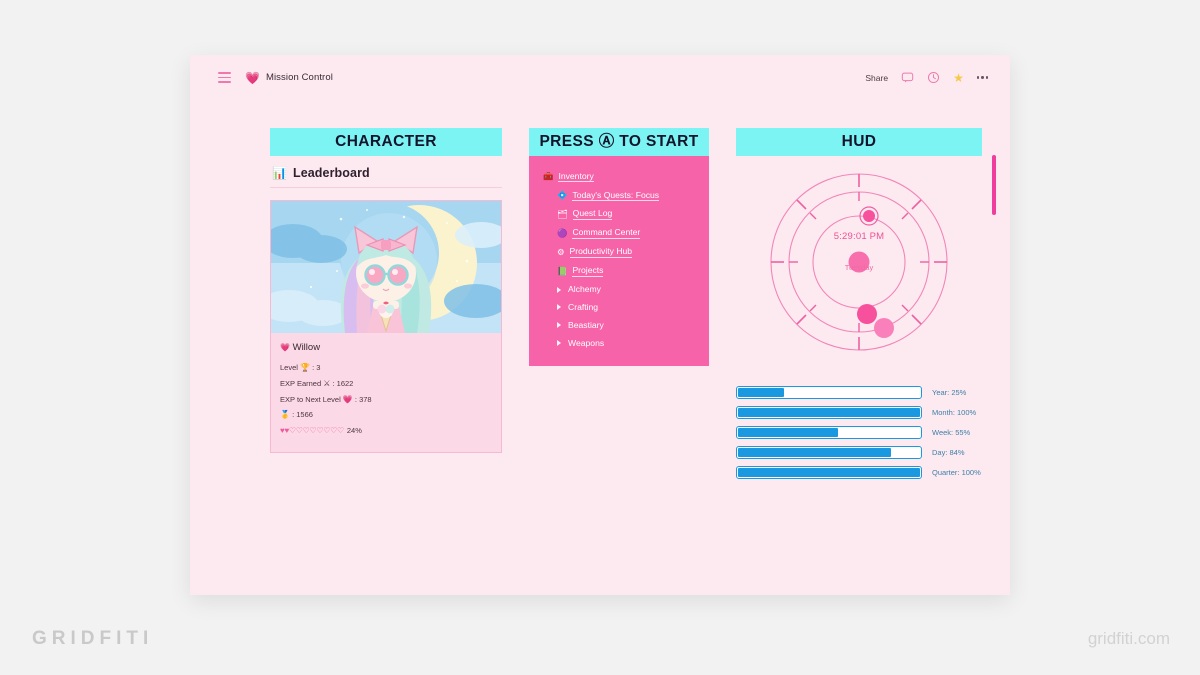 The image size is (1200, 675). I want to click on clock-rings, so click(859, 262).